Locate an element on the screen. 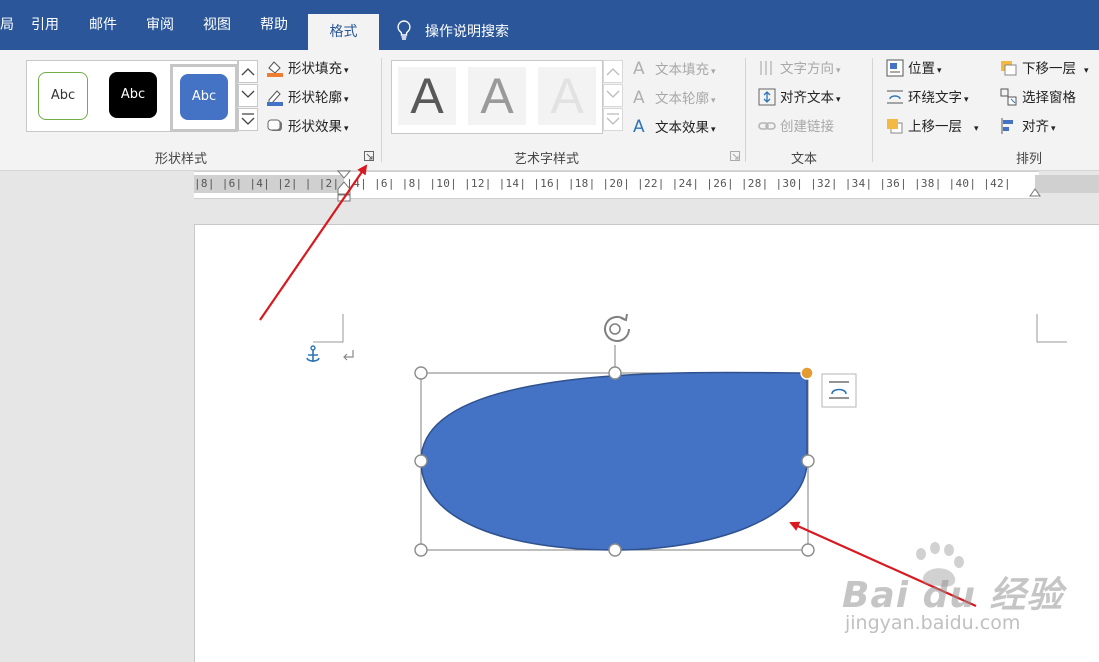  lightbulb-icon is located at coordinates (404, 30).